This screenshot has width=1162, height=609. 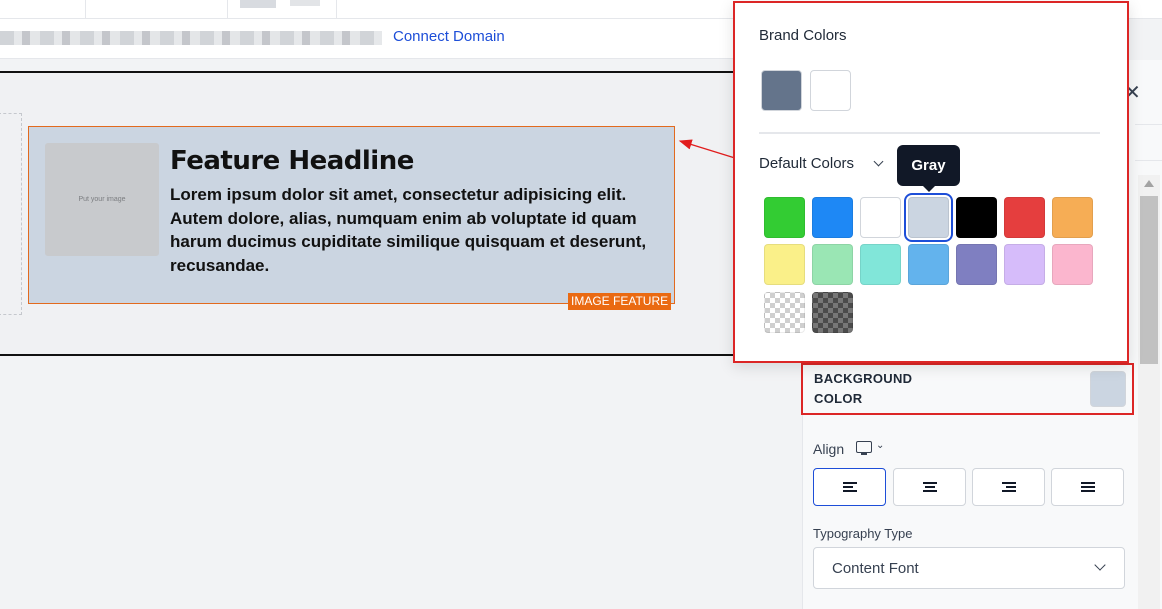 What do you see at coordinates (1072, 264) in the screenshot?
I see `color-swatch-pink` at bounding box center [1072, 264].